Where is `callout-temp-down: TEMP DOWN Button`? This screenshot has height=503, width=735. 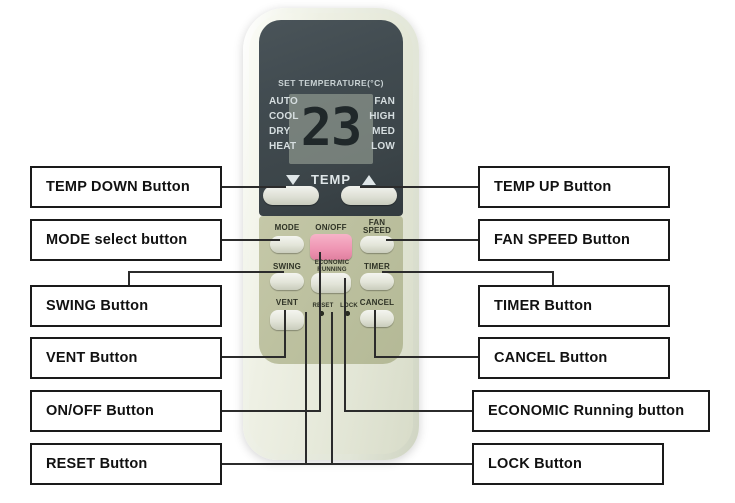
callout-temp-down: TEMP DOWN Button is located at coordinates (126, 187).